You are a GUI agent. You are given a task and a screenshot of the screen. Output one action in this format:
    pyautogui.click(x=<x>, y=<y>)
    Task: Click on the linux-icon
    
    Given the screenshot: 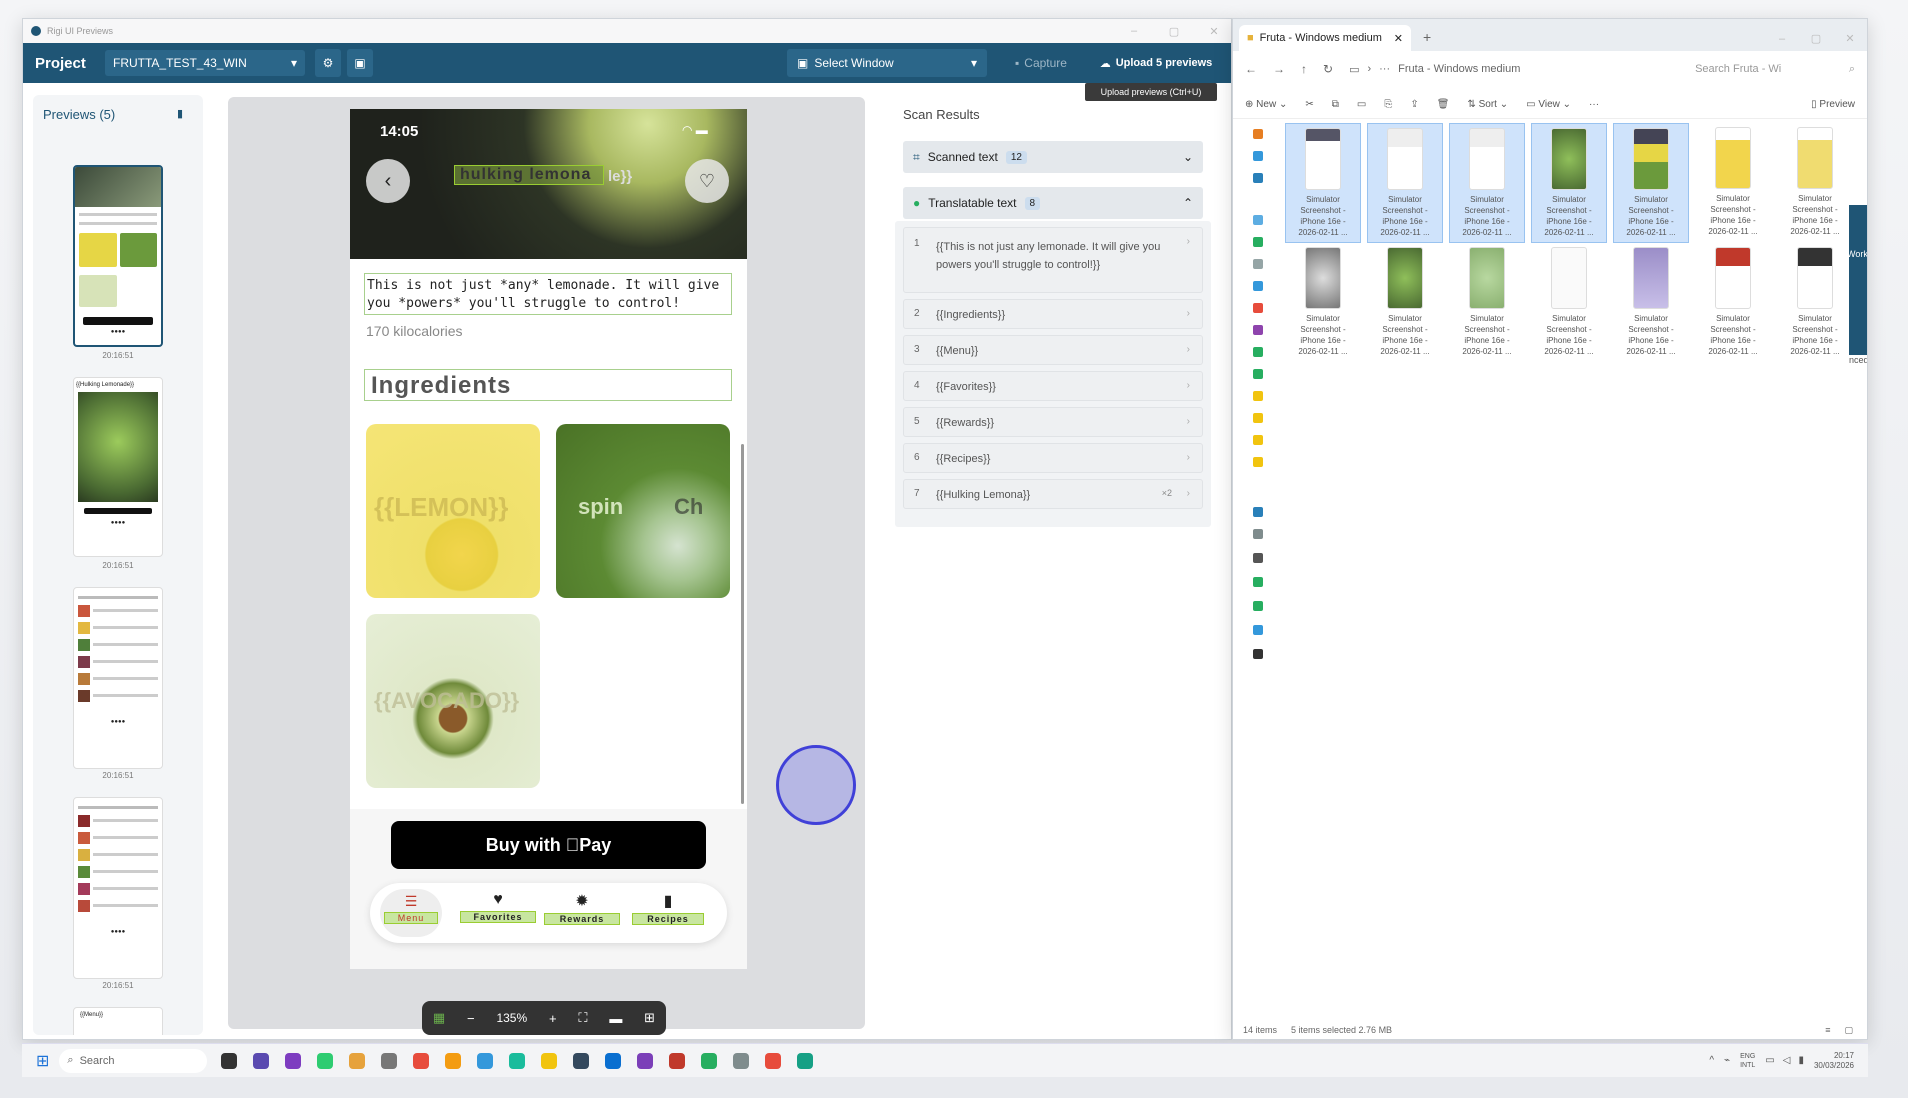 What is the action you would take?
    pyautogui.click(x=1258, y=654)
    